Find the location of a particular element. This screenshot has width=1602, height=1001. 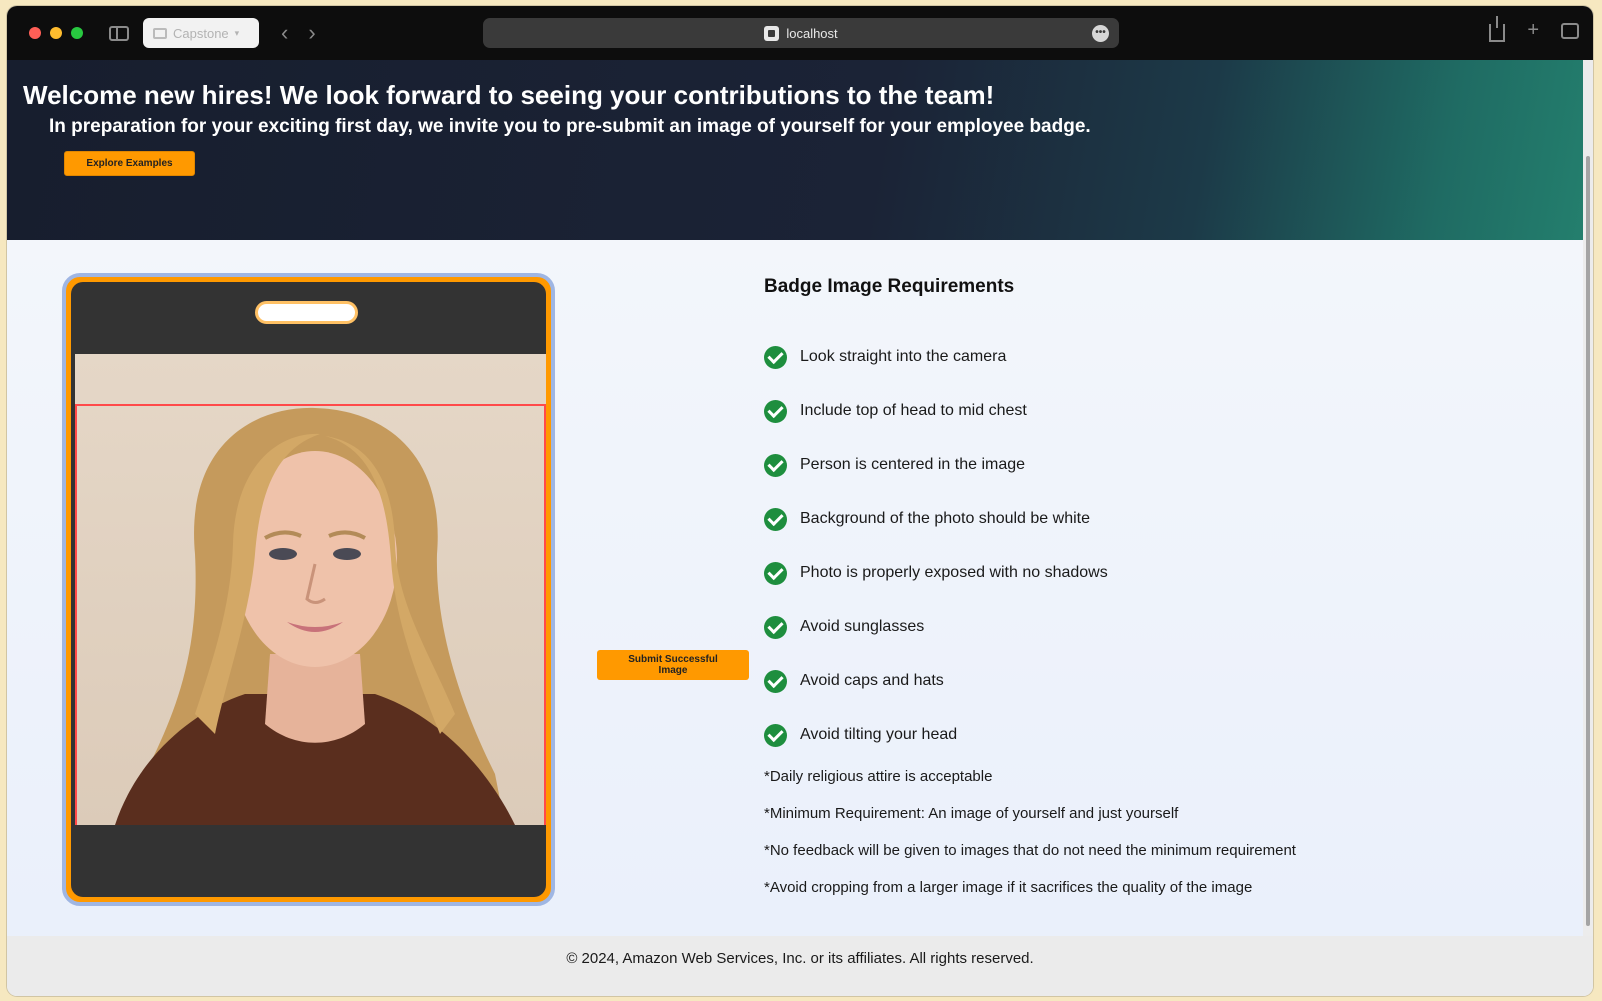

site-info-icon is located at coordinates (772, 33).